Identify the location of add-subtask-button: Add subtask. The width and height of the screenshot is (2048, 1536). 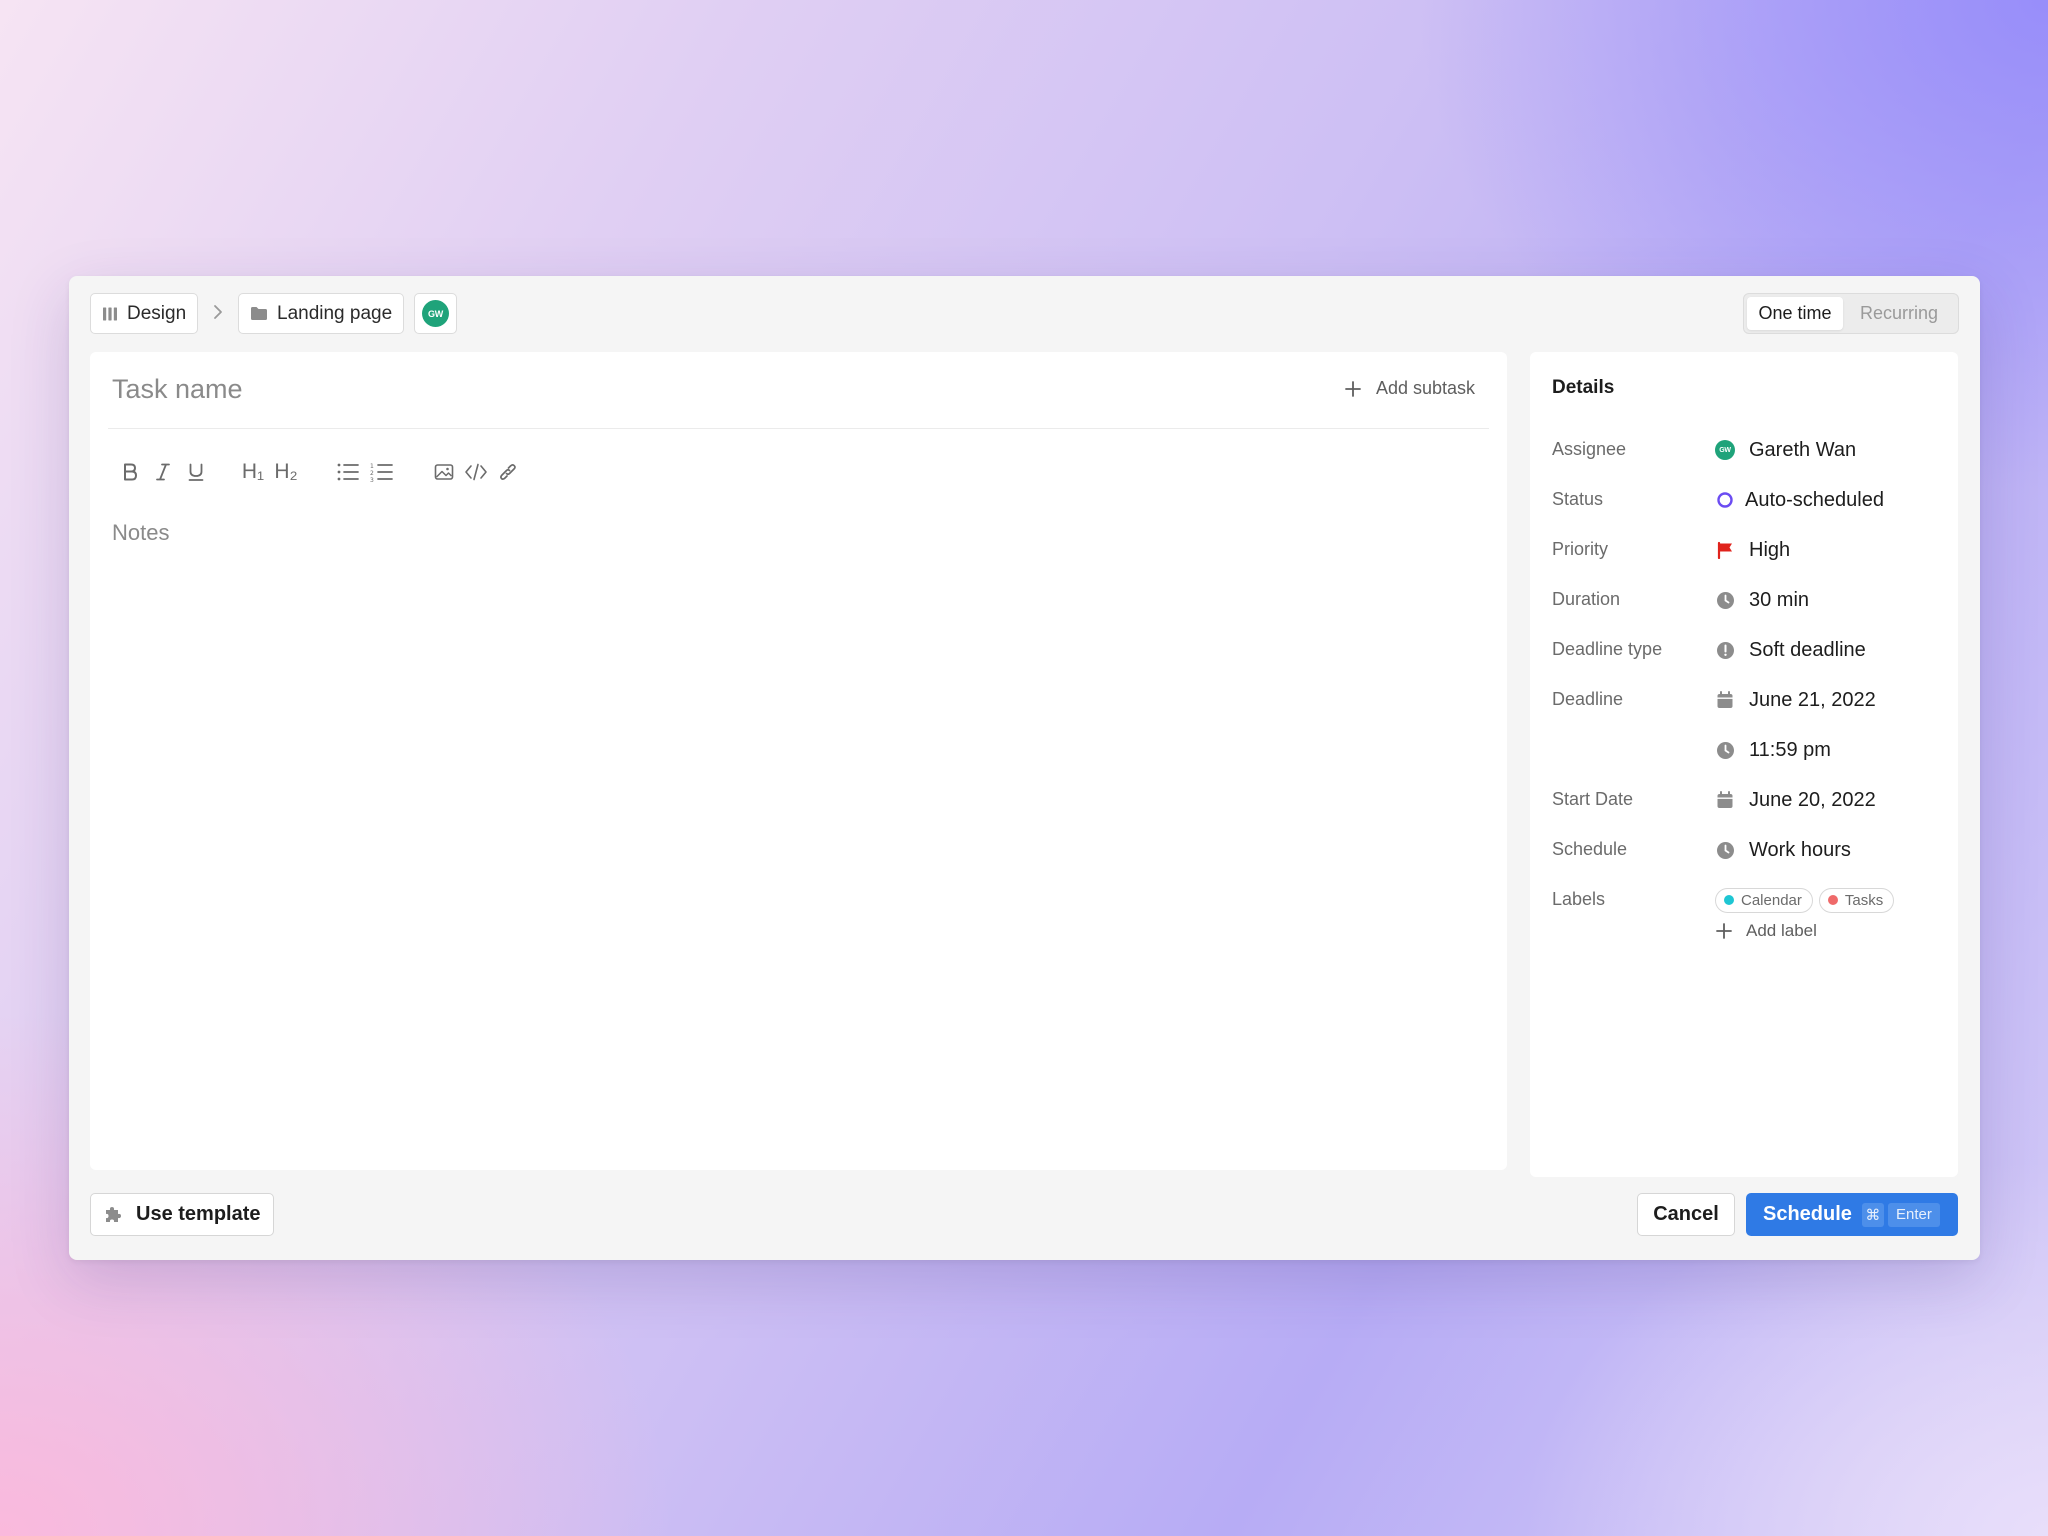
(1409, 388).